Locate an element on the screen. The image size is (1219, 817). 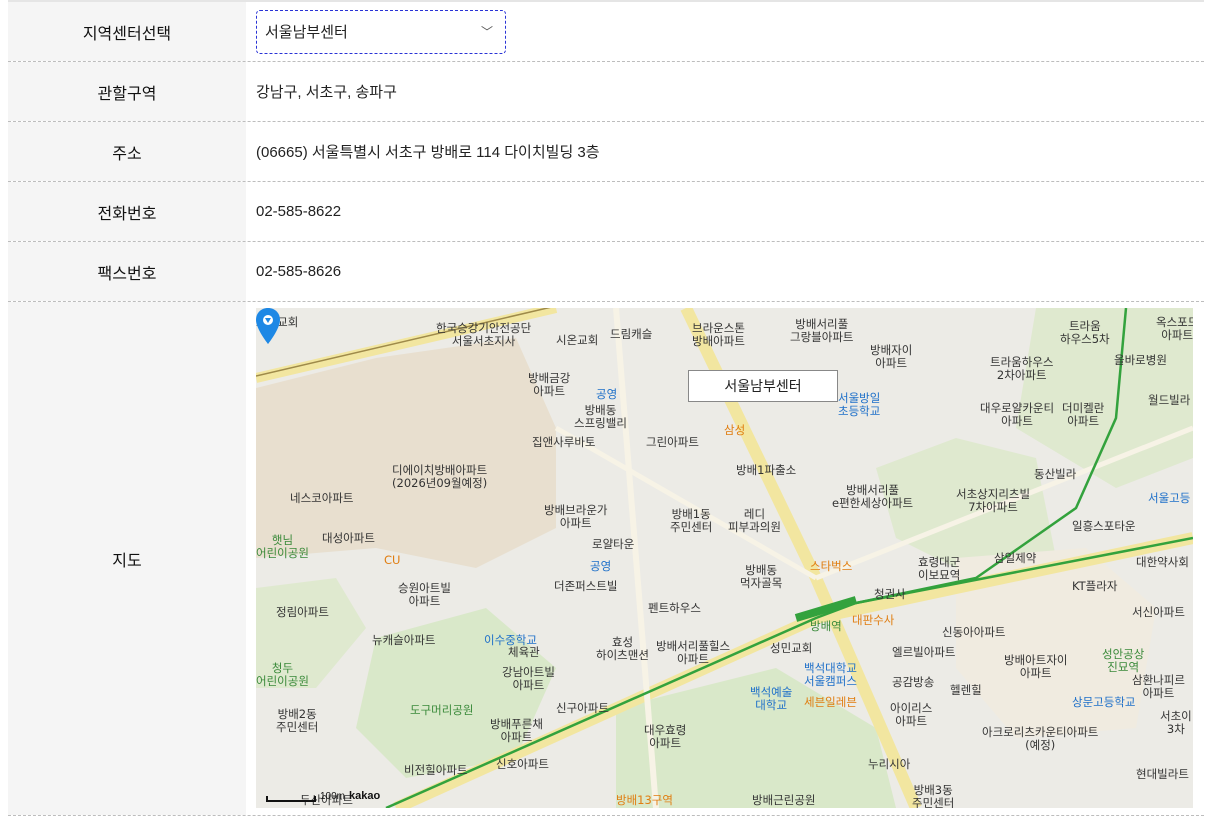
map-label: 백석대학교 서울캠퍼스 is located at coordinates (830, 674).